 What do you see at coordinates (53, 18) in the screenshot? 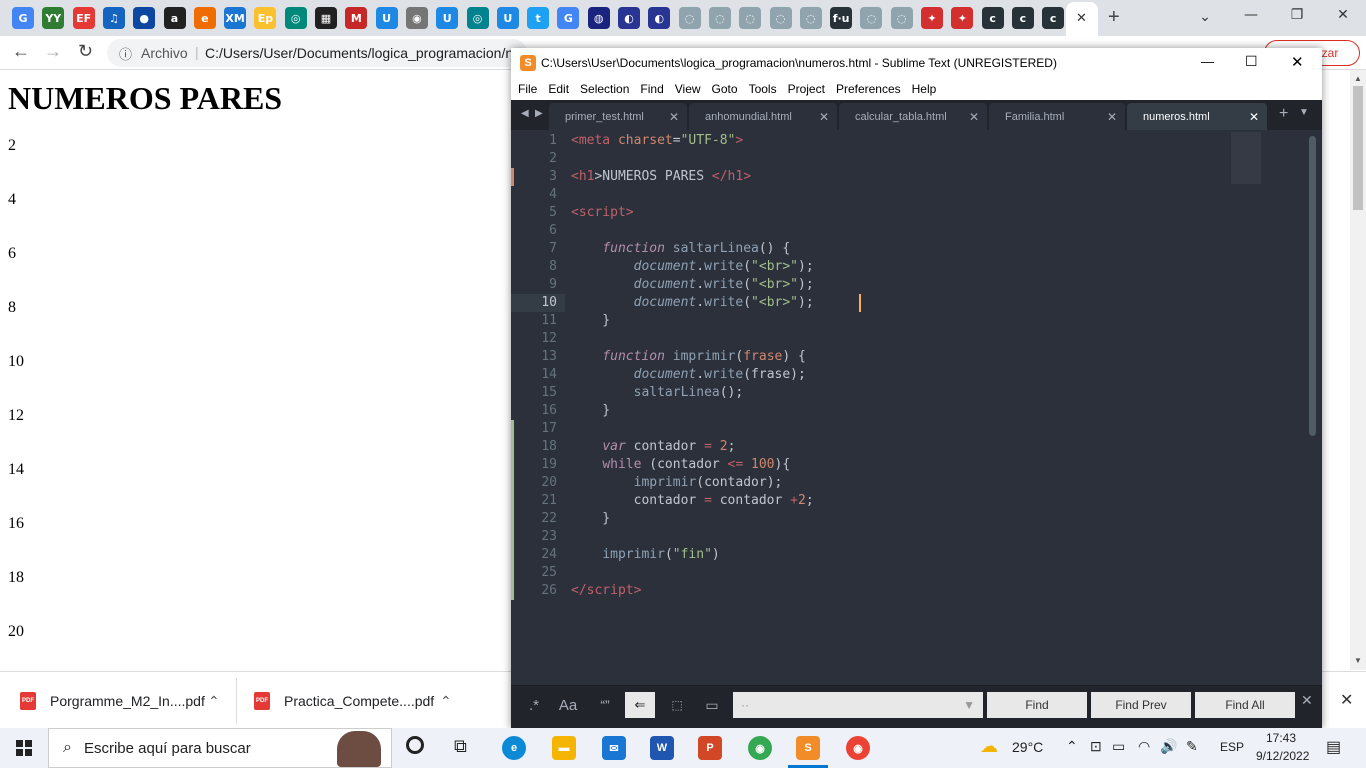
I see `tab-favicon-icon: YY` at bounding box center [53, 18].